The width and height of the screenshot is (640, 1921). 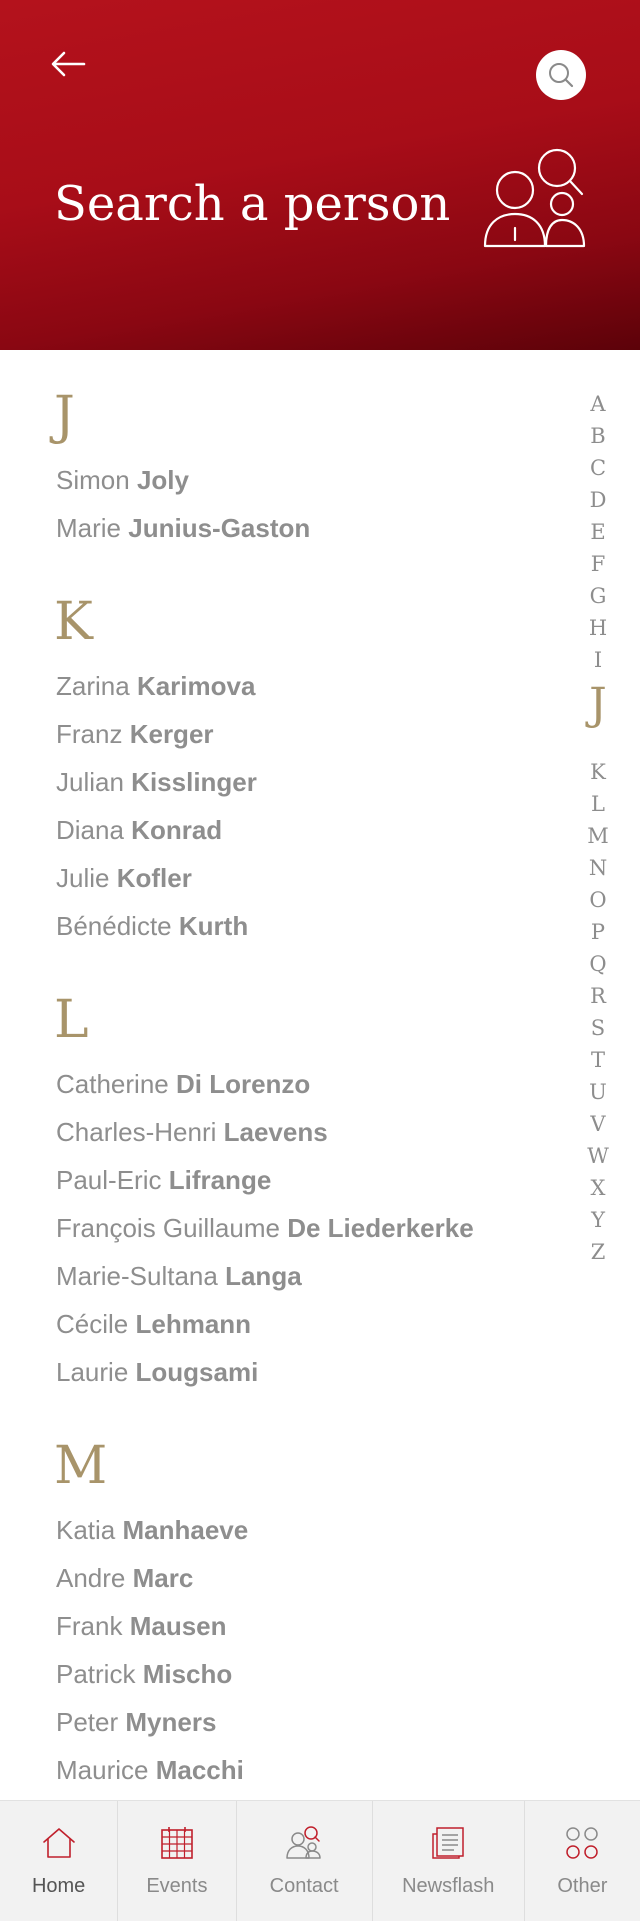 I want to click on person-item: Frank Mausen, so click(x=141, y=1626).